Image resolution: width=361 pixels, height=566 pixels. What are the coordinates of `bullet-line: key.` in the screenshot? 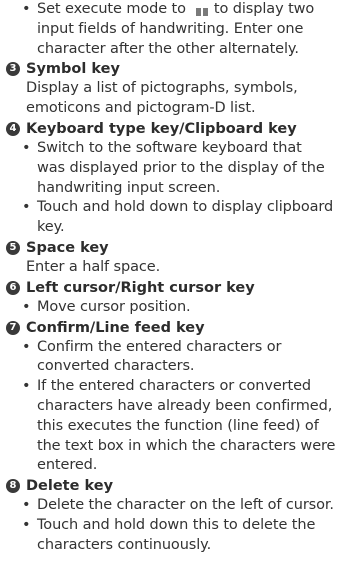 It's located at (51, 227).